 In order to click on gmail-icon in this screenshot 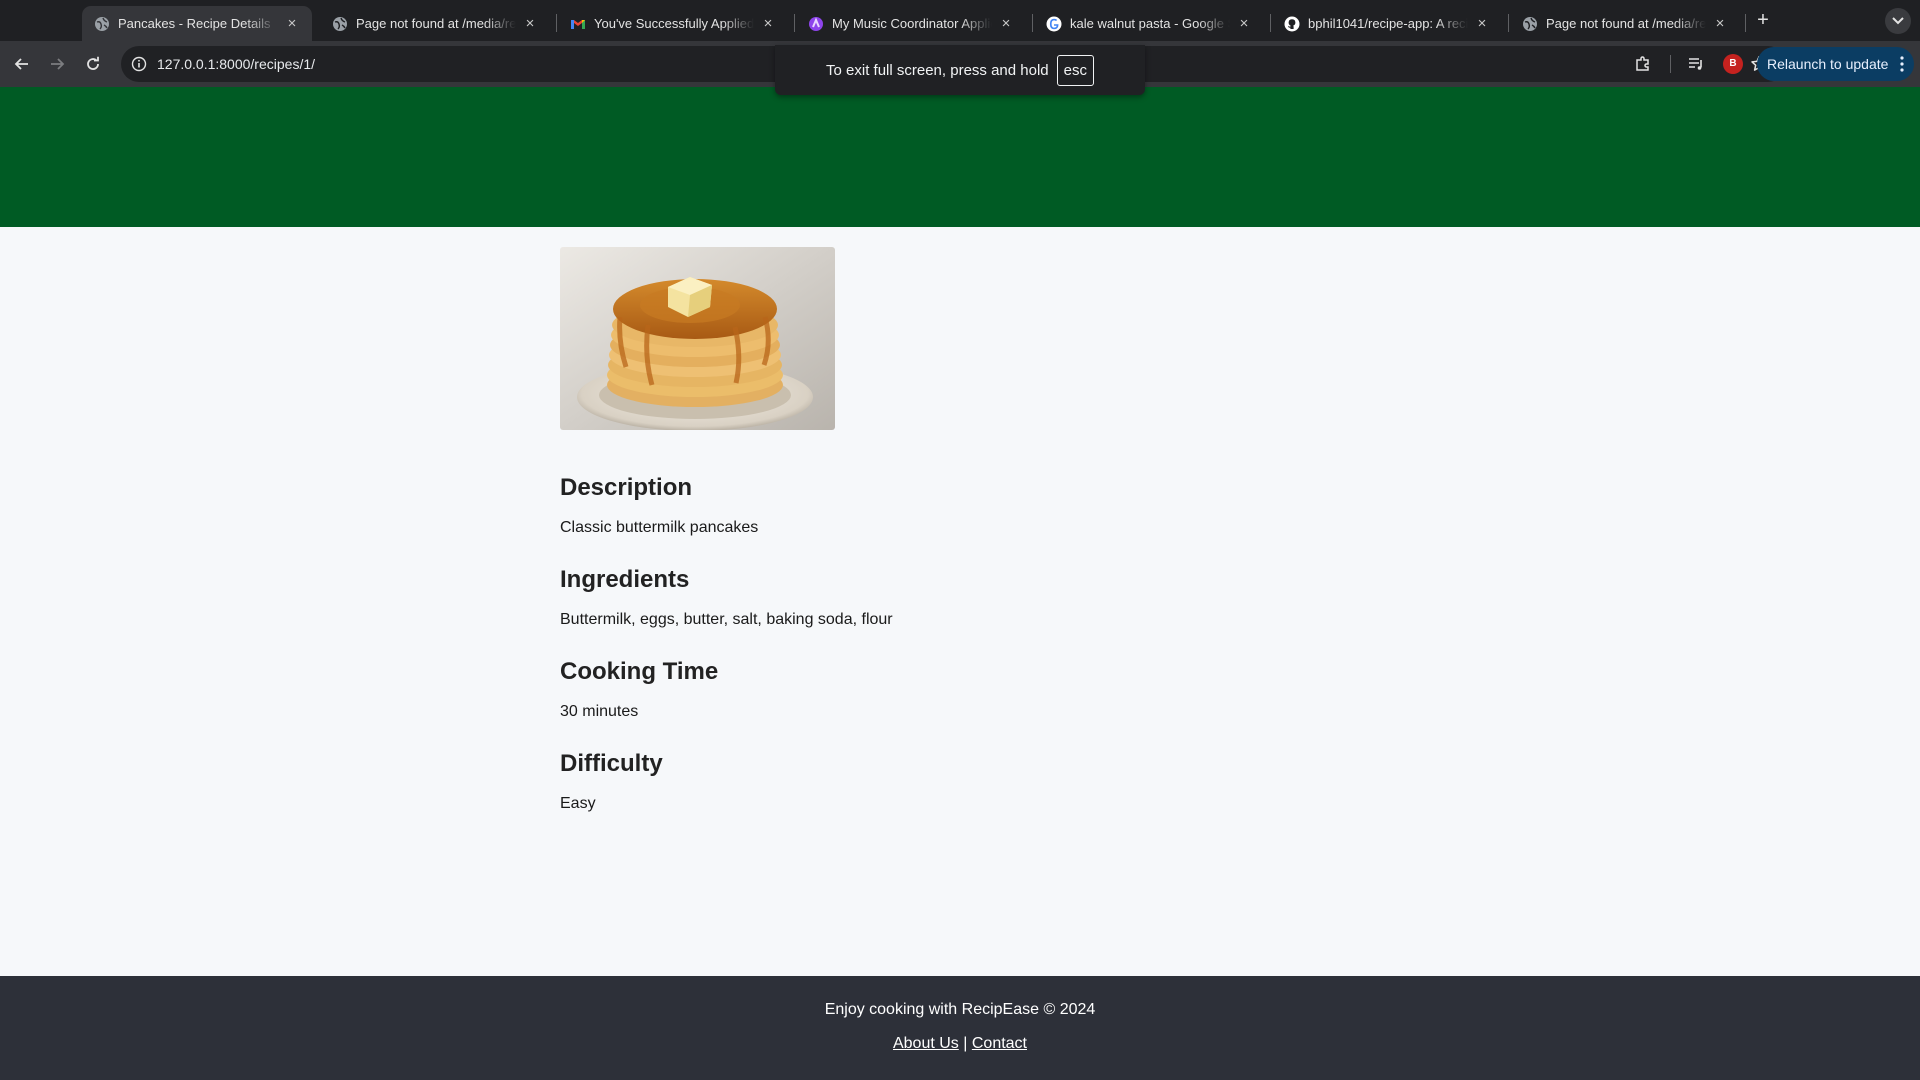, I will do `click(578, 24)`.